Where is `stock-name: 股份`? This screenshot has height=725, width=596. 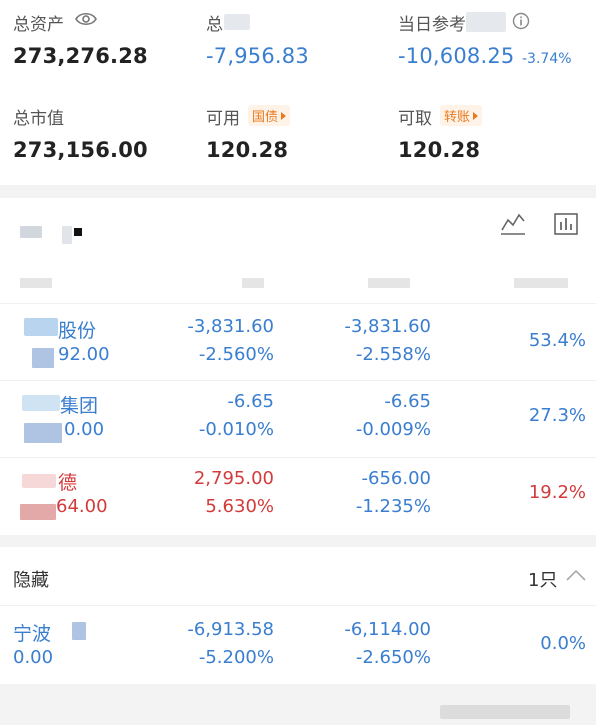
stock-name: 股份 is located at coordinates (77, 331).